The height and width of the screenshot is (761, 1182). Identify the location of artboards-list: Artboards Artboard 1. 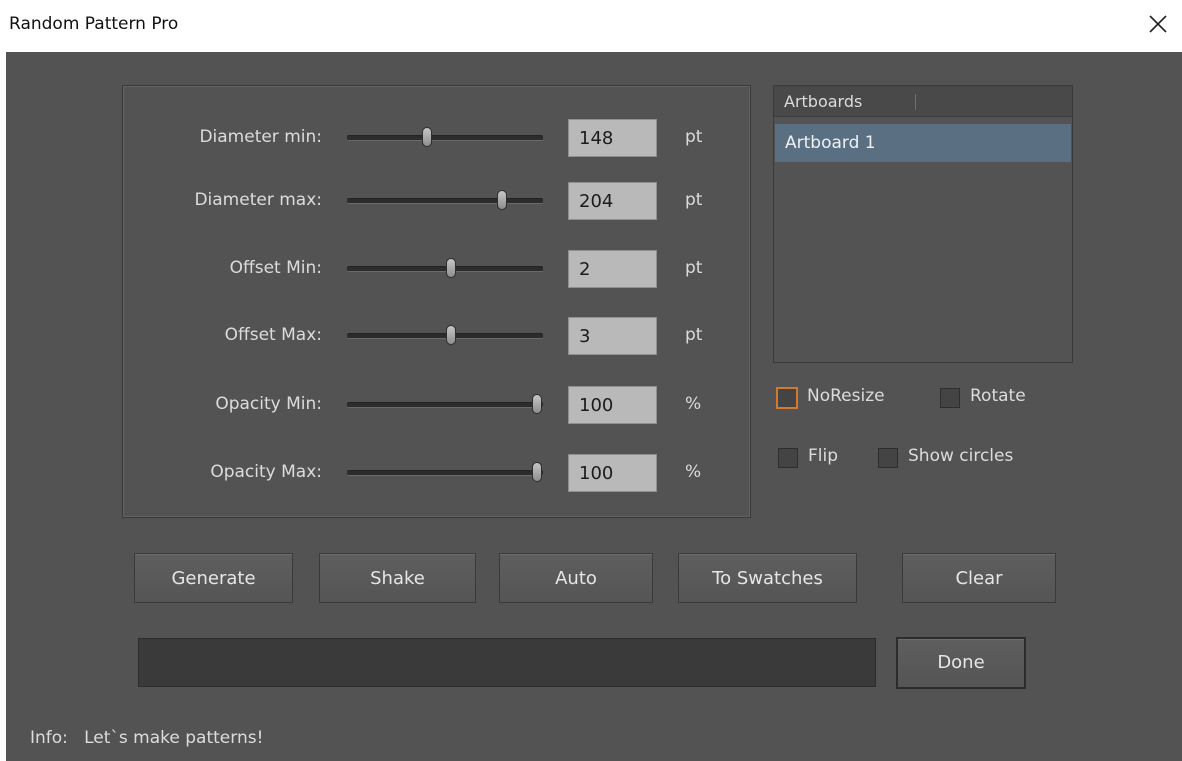
(923, 224).